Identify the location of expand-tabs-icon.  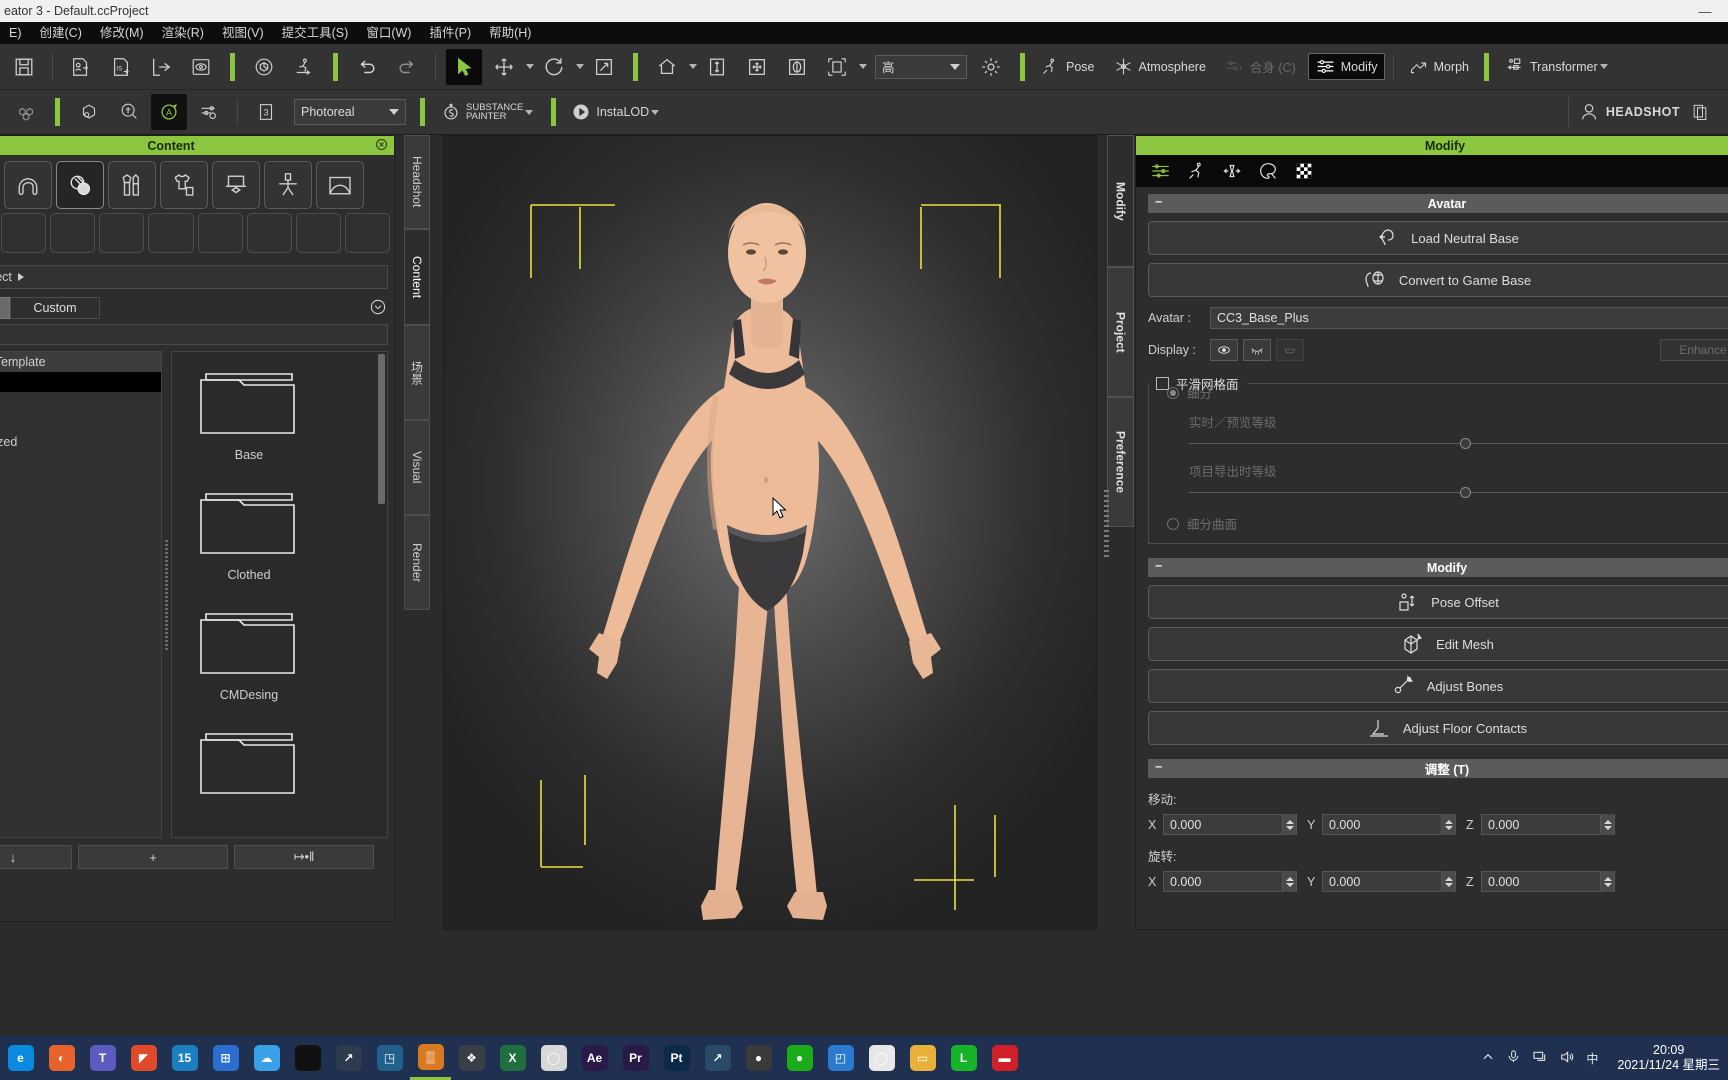
(378, 309).